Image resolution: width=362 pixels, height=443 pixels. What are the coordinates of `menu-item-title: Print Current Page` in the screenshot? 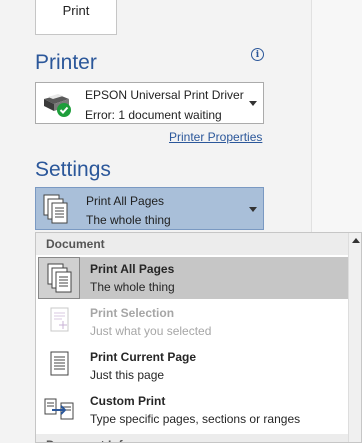 It's located at (143, 357).